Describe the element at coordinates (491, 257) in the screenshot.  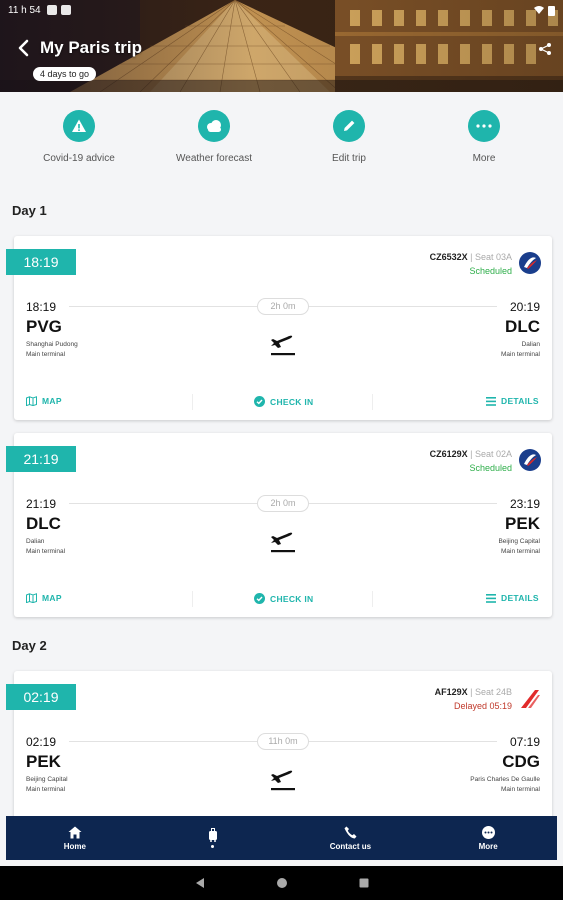
I see `seat-info: | Seat 03A` at that location.